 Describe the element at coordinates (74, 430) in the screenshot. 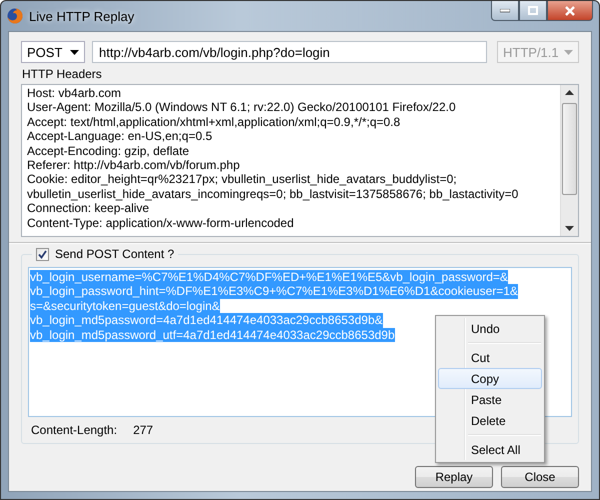

I see `content-length-label: Content-Length:` at that location.